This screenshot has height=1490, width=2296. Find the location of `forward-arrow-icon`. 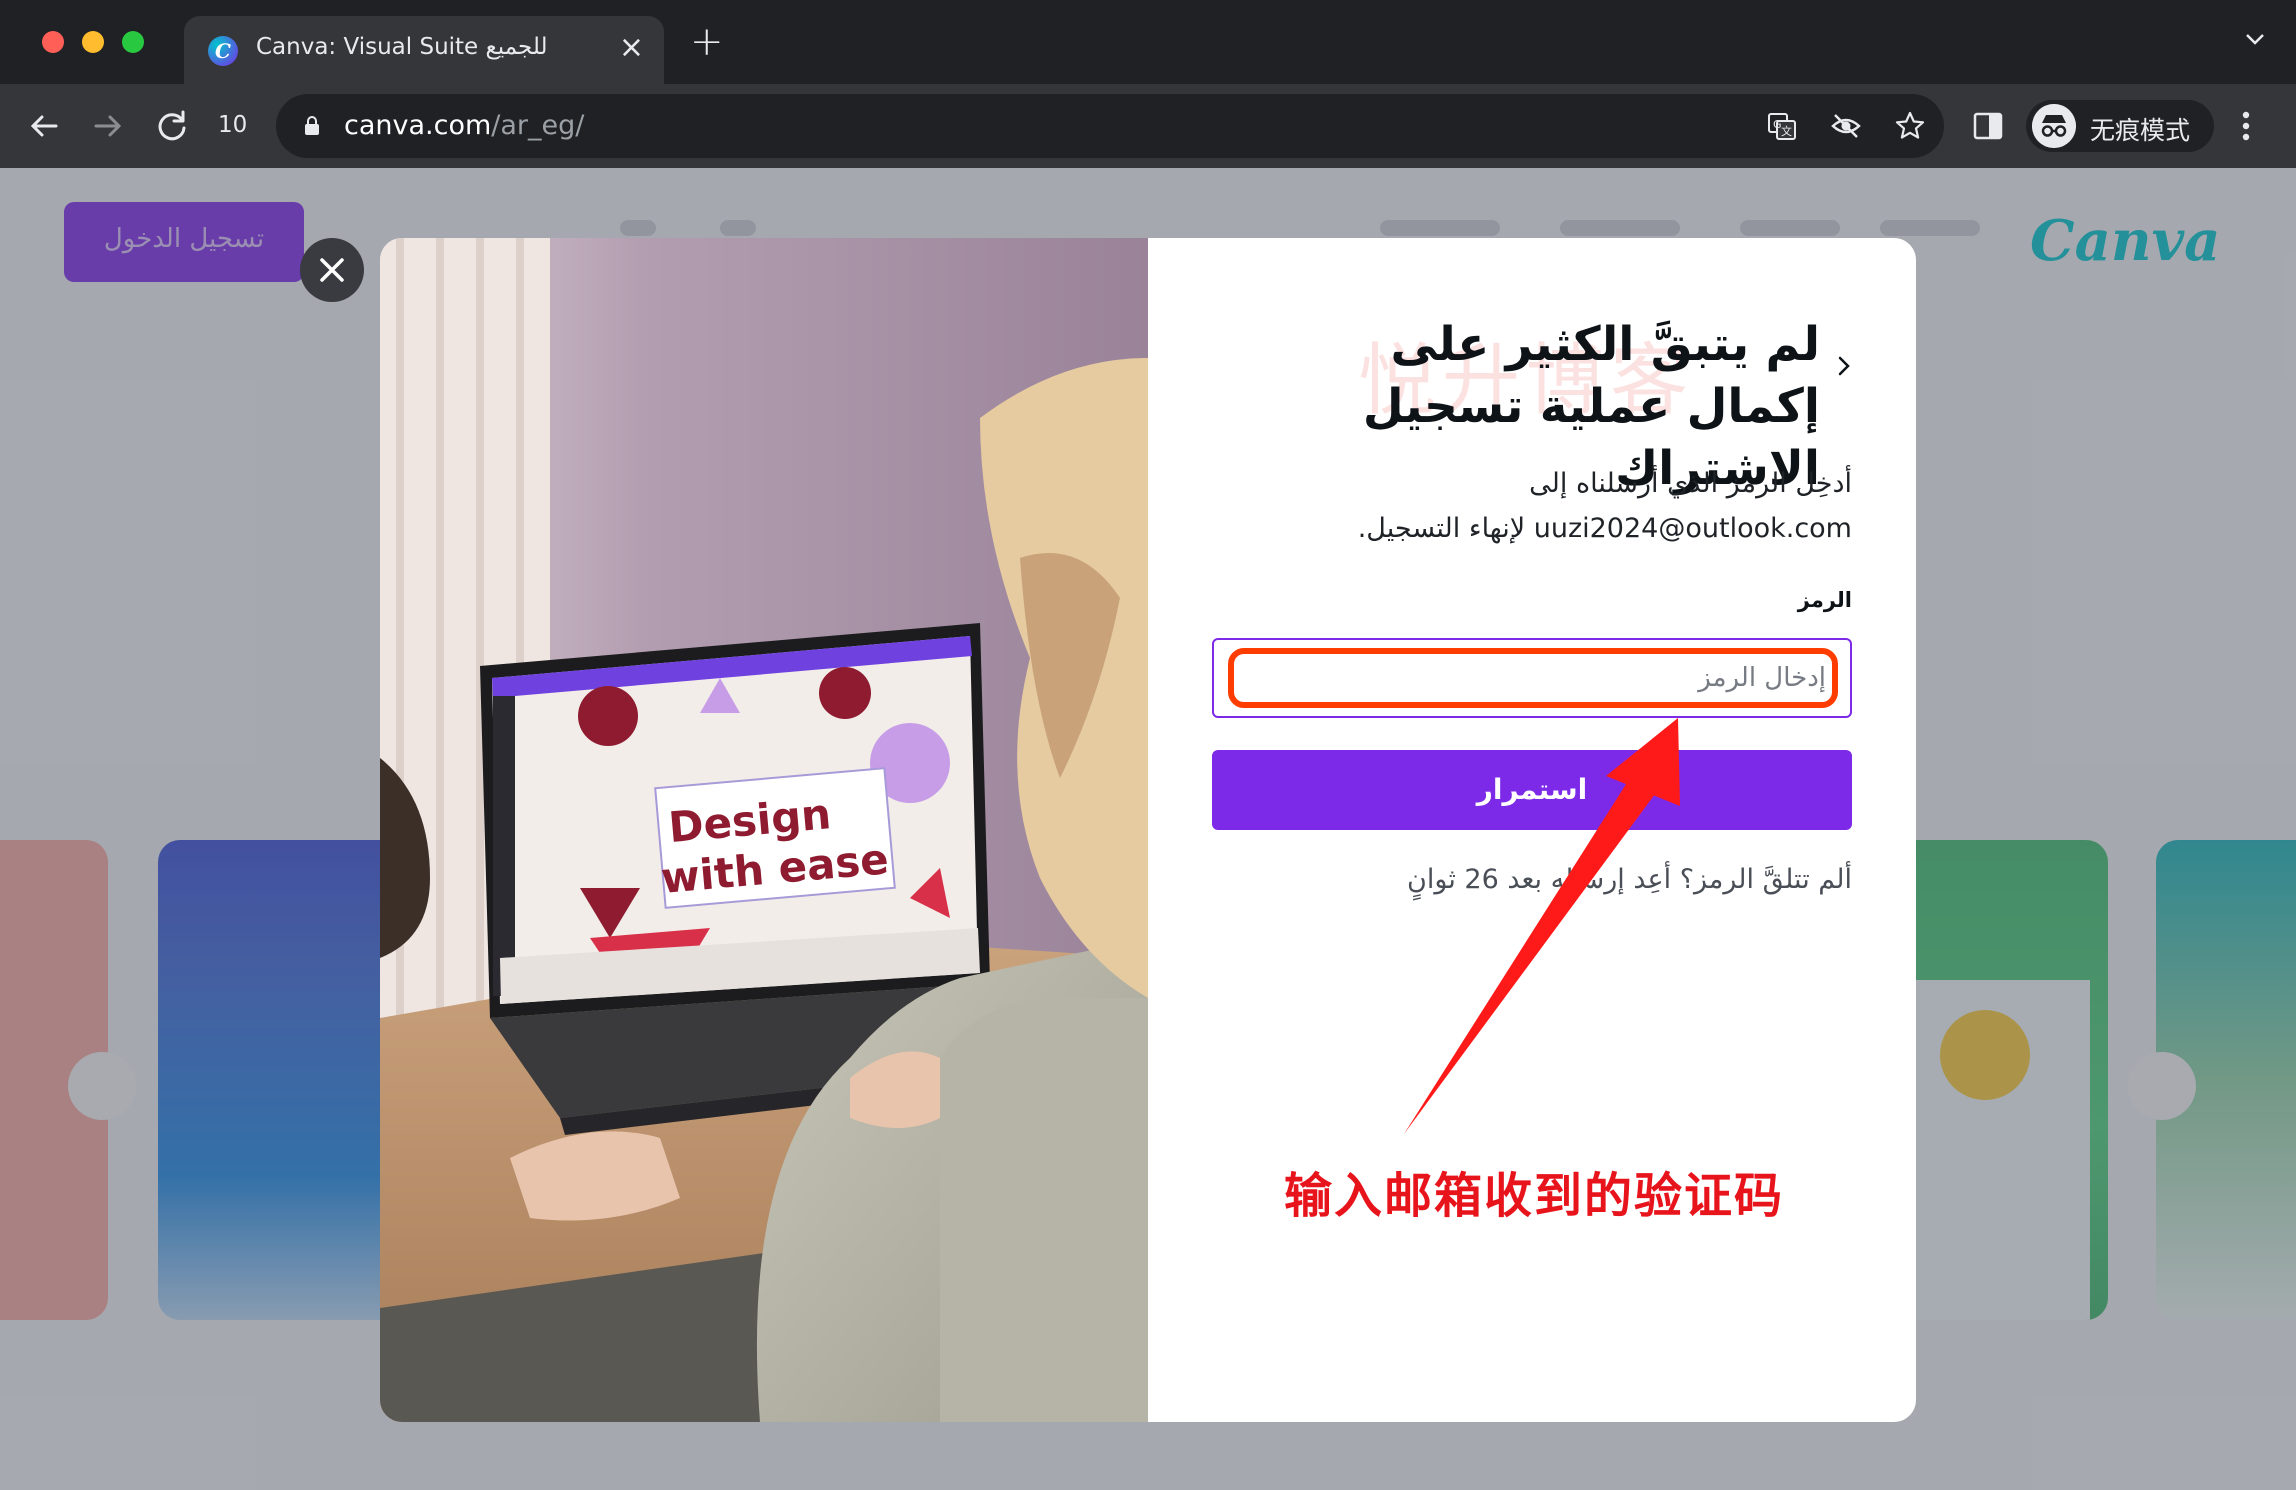

forward-arrow-icon is located at coordinates (108, 126).